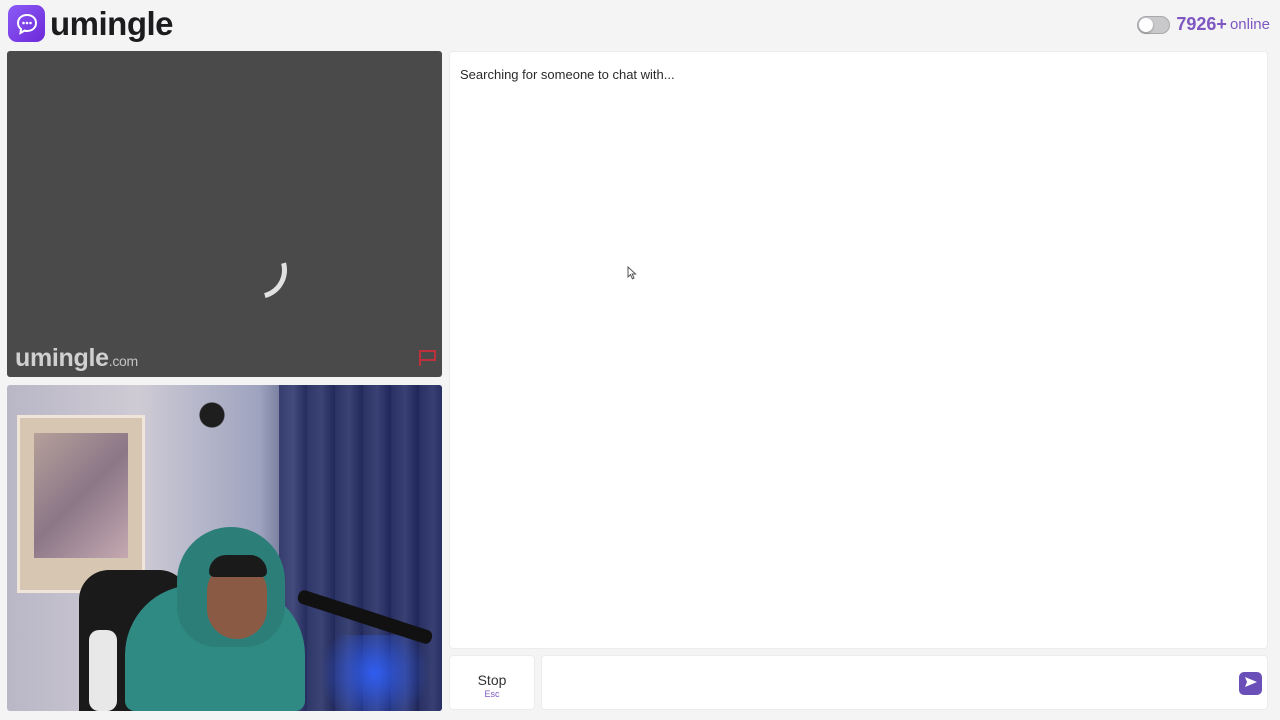 The image size is (1280, 720). I want to click on online-indicator: 7926+ online, so click(1203, 24).